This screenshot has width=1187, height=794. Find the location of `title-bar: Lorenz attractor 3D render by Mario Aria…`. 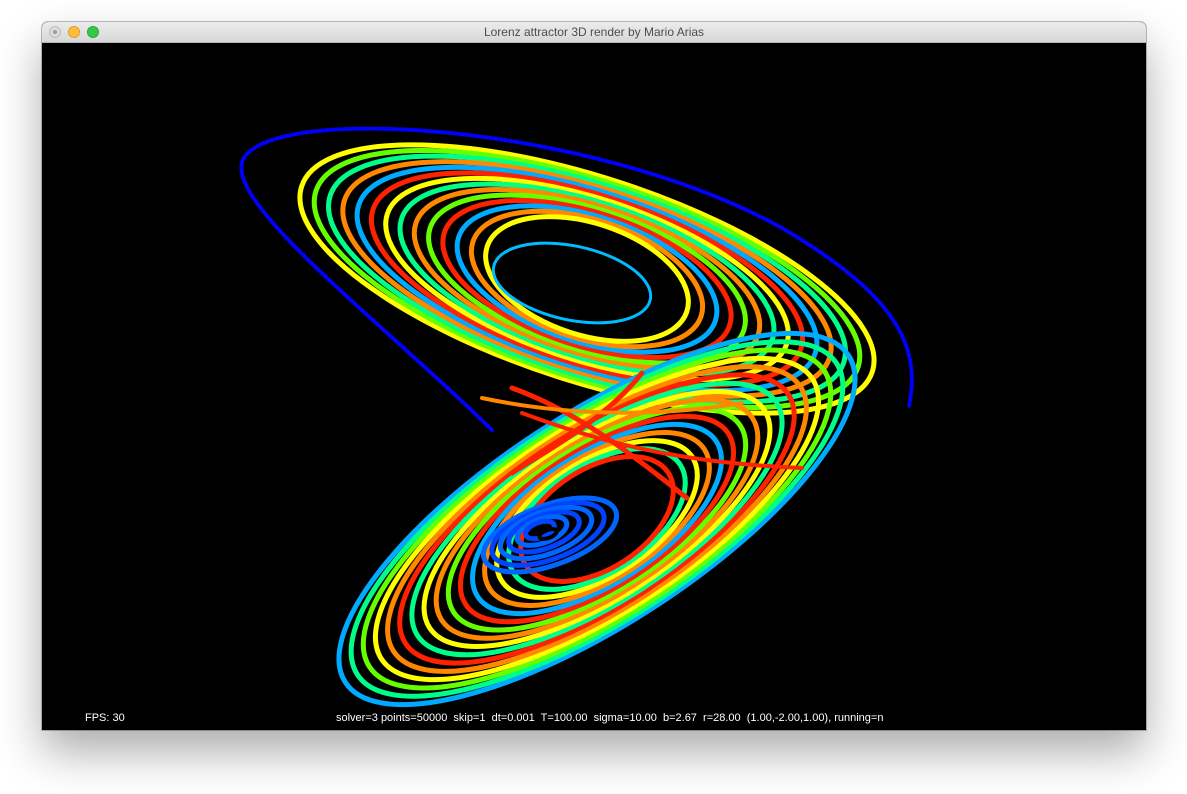

title-bar: Lorenz attractor 3D render by Mario Aria… is located at coordinates (594, 32).